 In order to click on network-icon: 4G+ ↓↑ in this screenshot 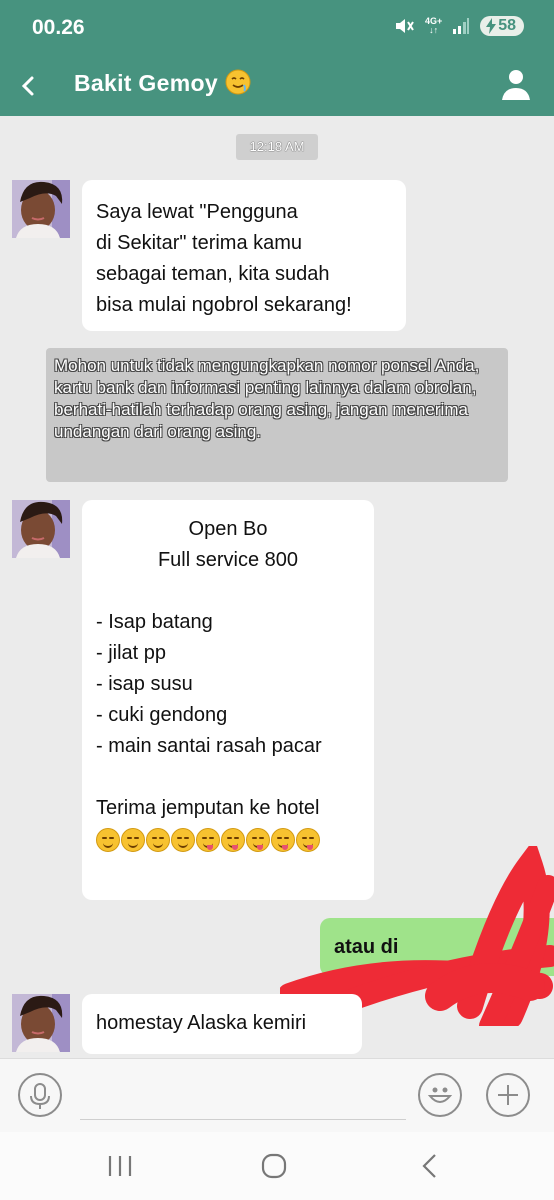, I will do `click(433, 25)`.